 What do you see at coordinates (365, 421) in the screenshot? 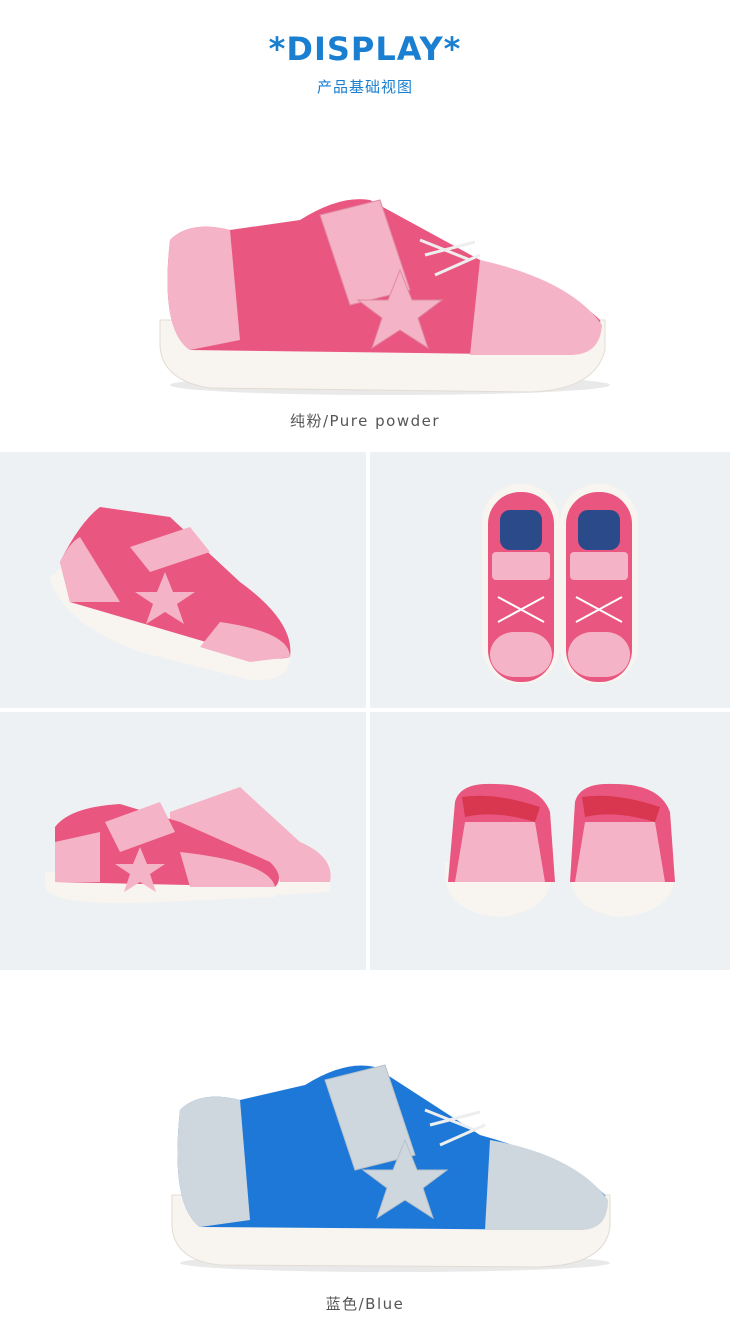
I see `pink-caption: 纯粉/Pure powder` at bounding box center [365, 421].